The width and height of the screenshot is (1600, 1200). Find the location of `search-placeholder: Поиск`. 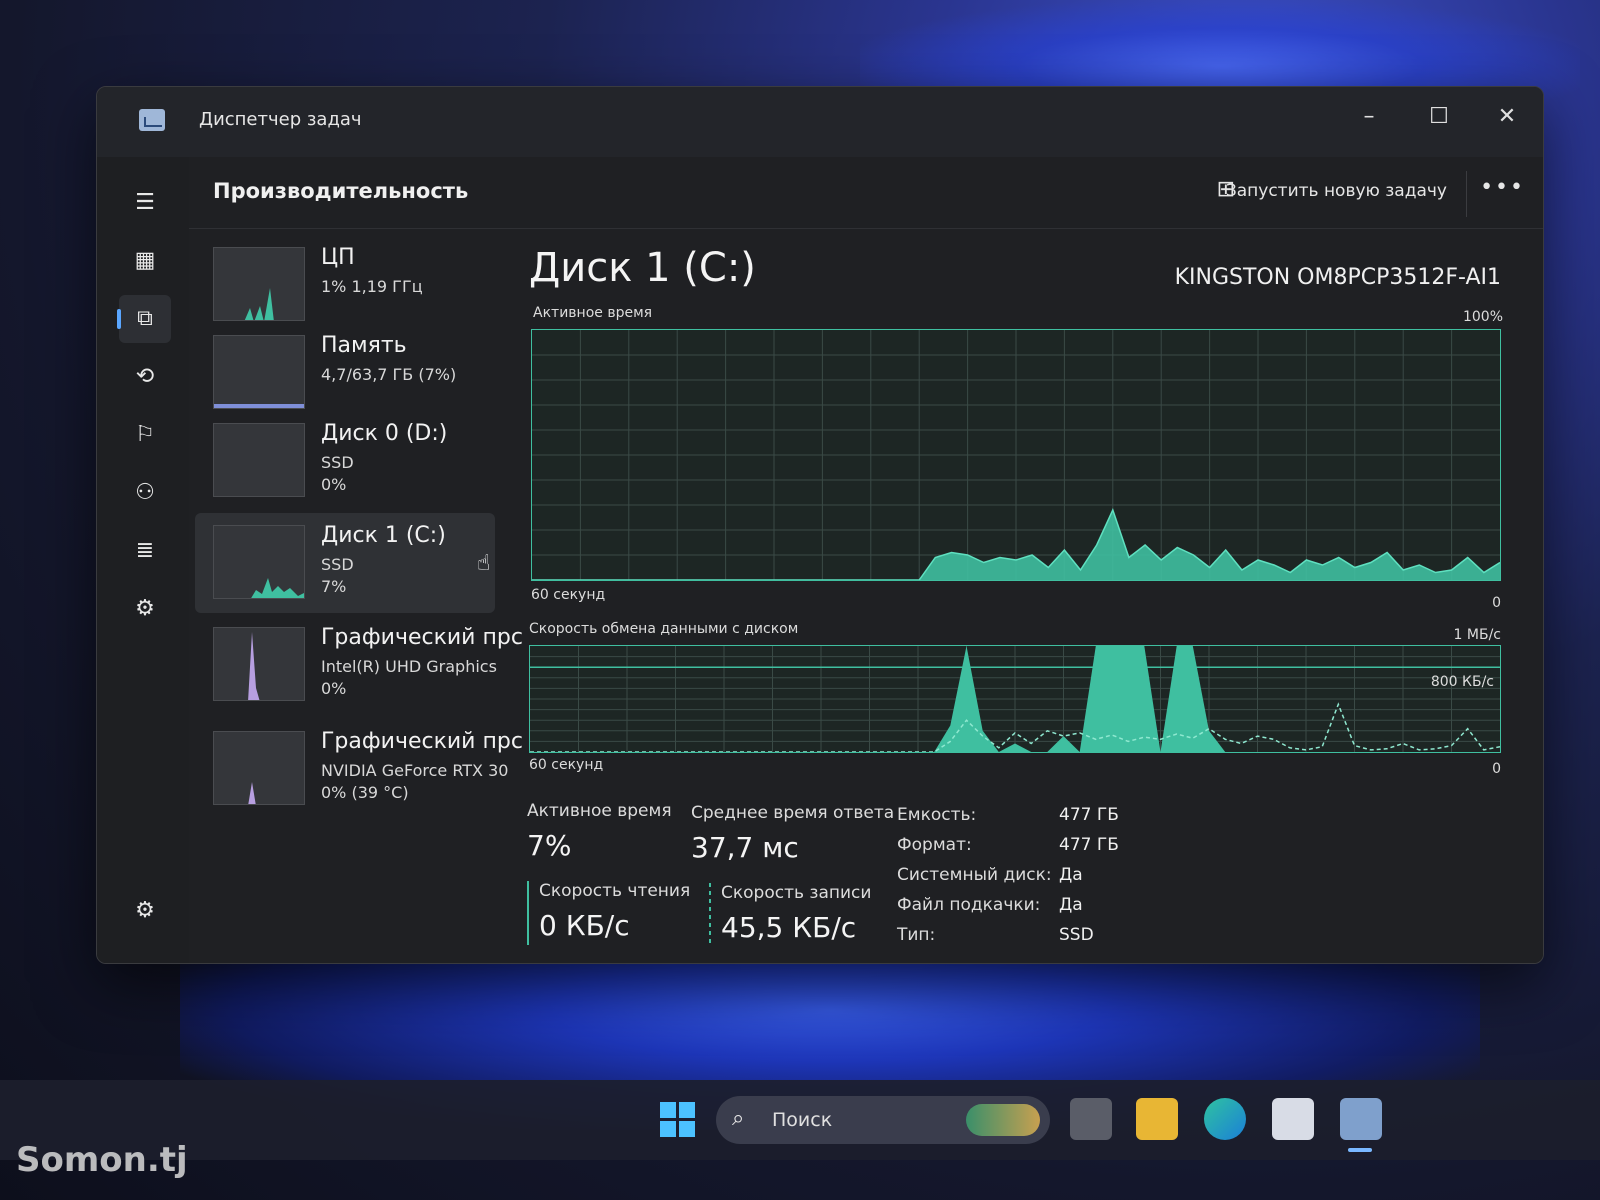

search-placeholder: Поиск is located at coordinates (802, 1120).